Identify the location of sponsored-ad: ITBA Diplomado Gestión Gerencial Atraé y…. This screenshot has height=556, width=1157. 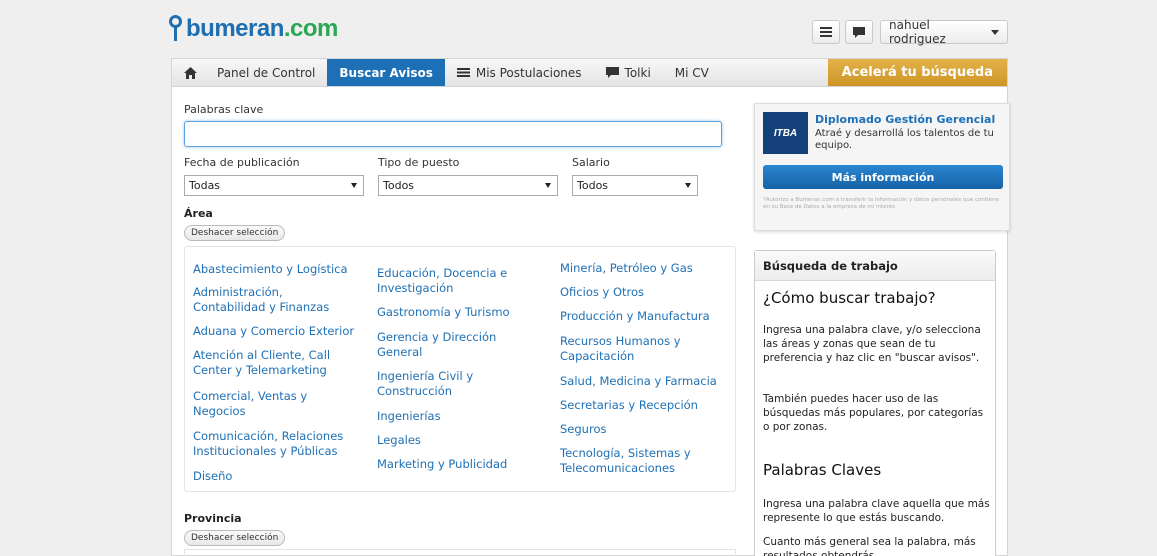
(882, 167).